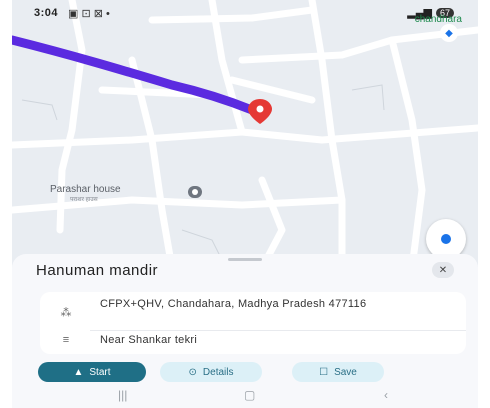 This screenshot has height=408, width=490. I want to click on start-label: Start, so click(100, 372).